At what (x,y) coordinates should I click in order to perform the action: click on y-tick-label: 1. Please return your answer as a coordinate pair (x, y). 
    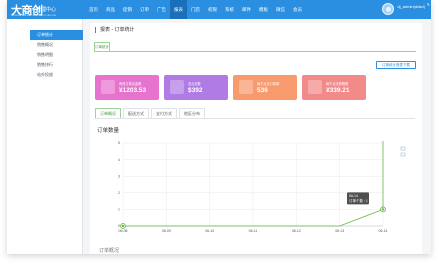
    Looking at the image, I should click on (119, 210).